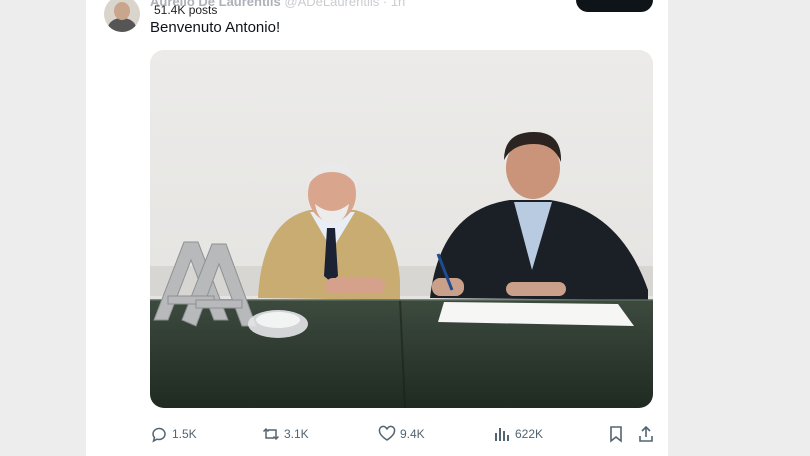 This screenshot has width=810, height=456. Describe the element at coordinates (186, 10) in the screenshot. I see `posts-count: 51.4K posts` at that location.